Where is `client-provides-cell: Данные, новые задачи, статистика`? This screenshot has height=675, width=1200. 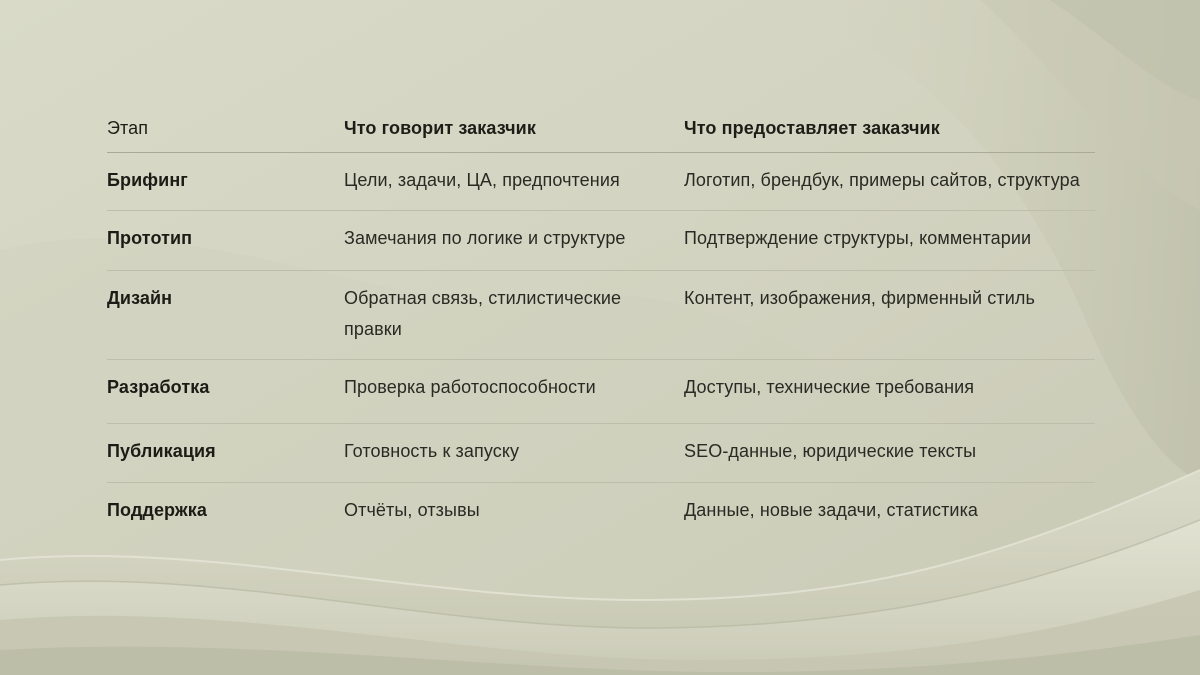
client-provides-cell: Данные, новые задачи, статистика is located at coordinates (831, 509).